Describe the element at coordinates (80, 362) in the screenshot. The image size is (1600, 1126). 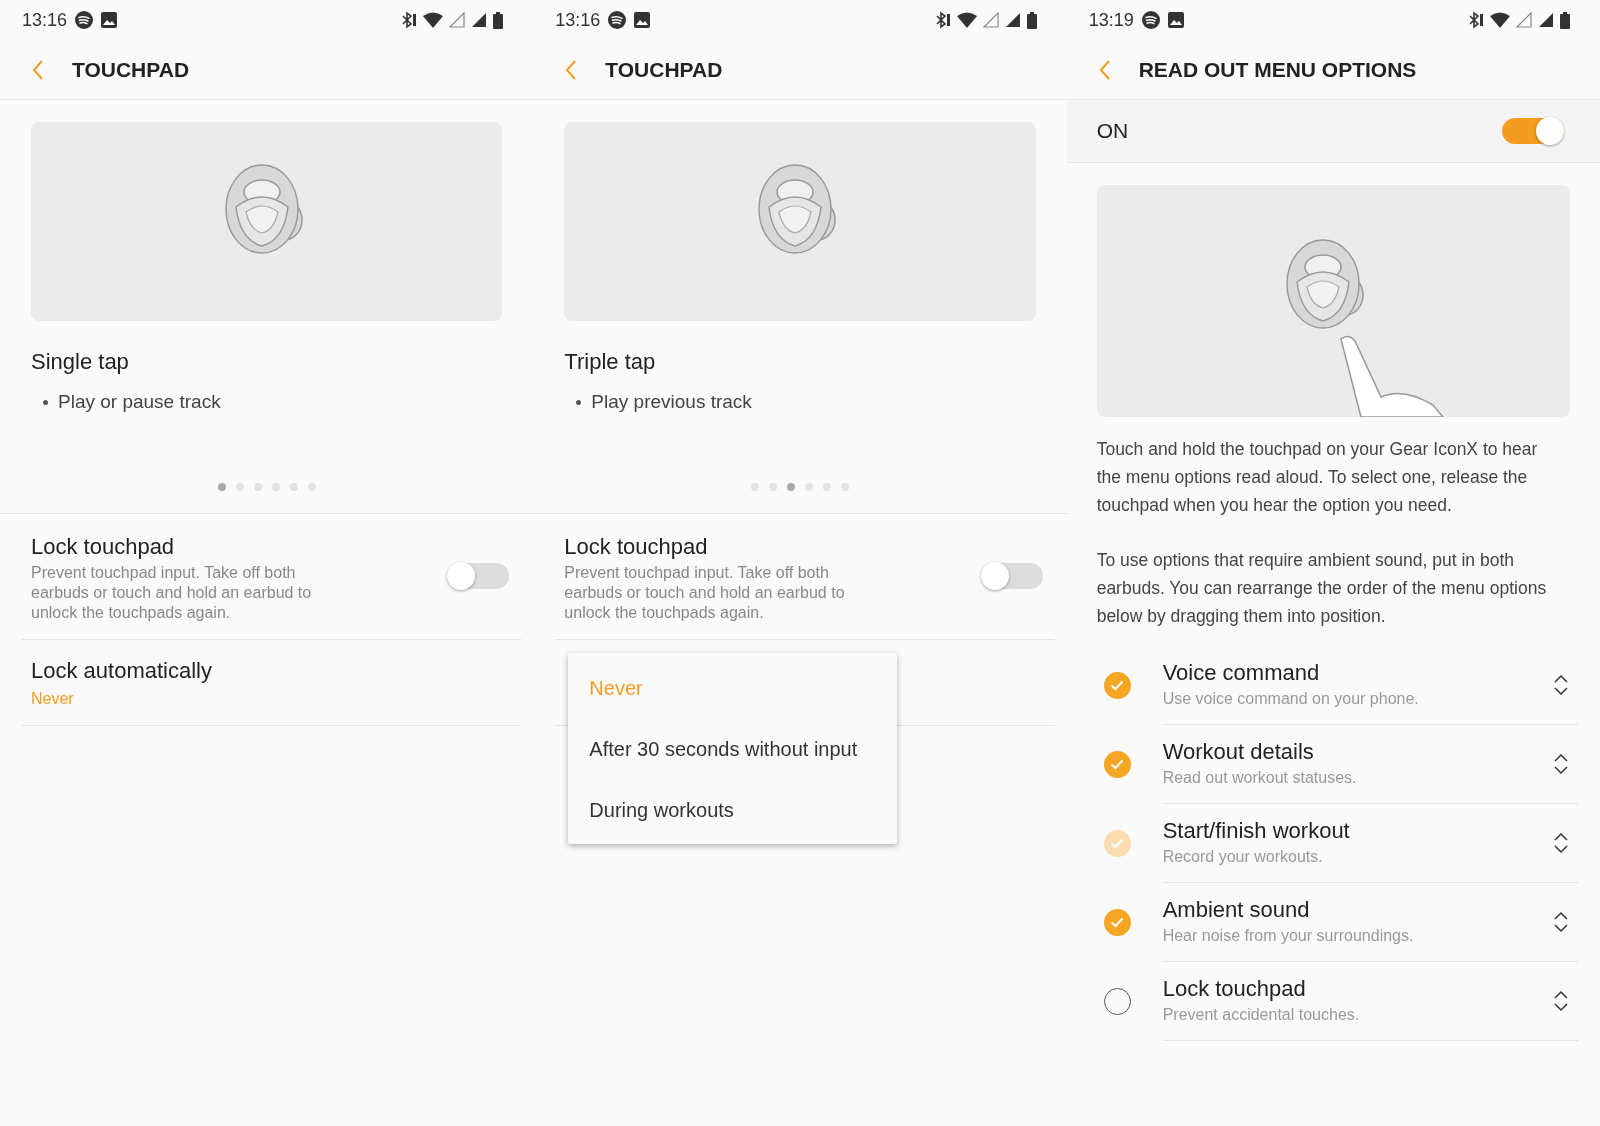
I see `gesture-title: Single tap` at that location.